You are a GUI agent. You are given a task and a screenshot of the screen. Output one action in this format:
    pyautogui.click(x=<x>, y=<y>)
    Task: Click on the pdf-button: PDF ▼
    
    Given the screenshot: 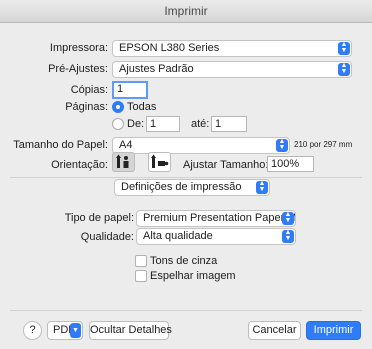 What is the action you would take?
    pyautogui.click(x=65, y=330)
    